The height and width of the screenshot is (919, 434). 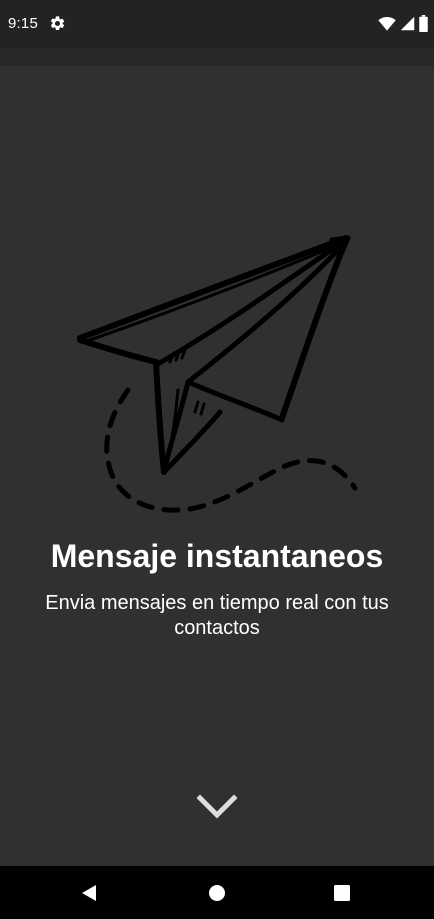 I want to click on system-navigation-bar, so click(x=217, y=892).